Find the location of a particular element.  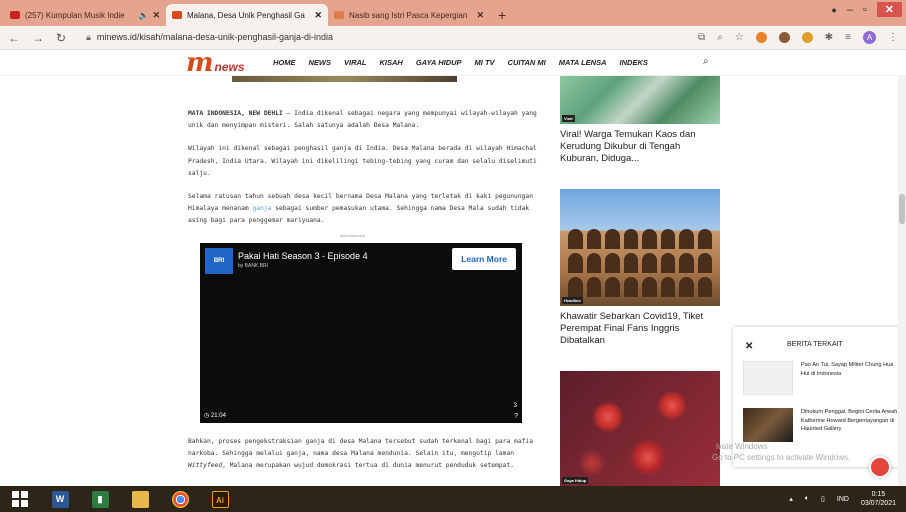

sidebar-news-card: Gaya Hidup is located at coordinates (640, 428).